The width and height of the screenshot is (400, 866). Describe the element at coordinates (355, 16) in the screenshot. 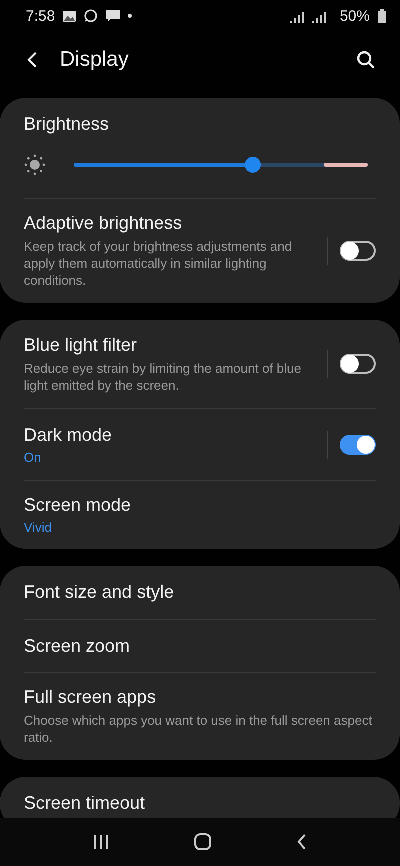

I see `battery-percent: 50%` at that location.